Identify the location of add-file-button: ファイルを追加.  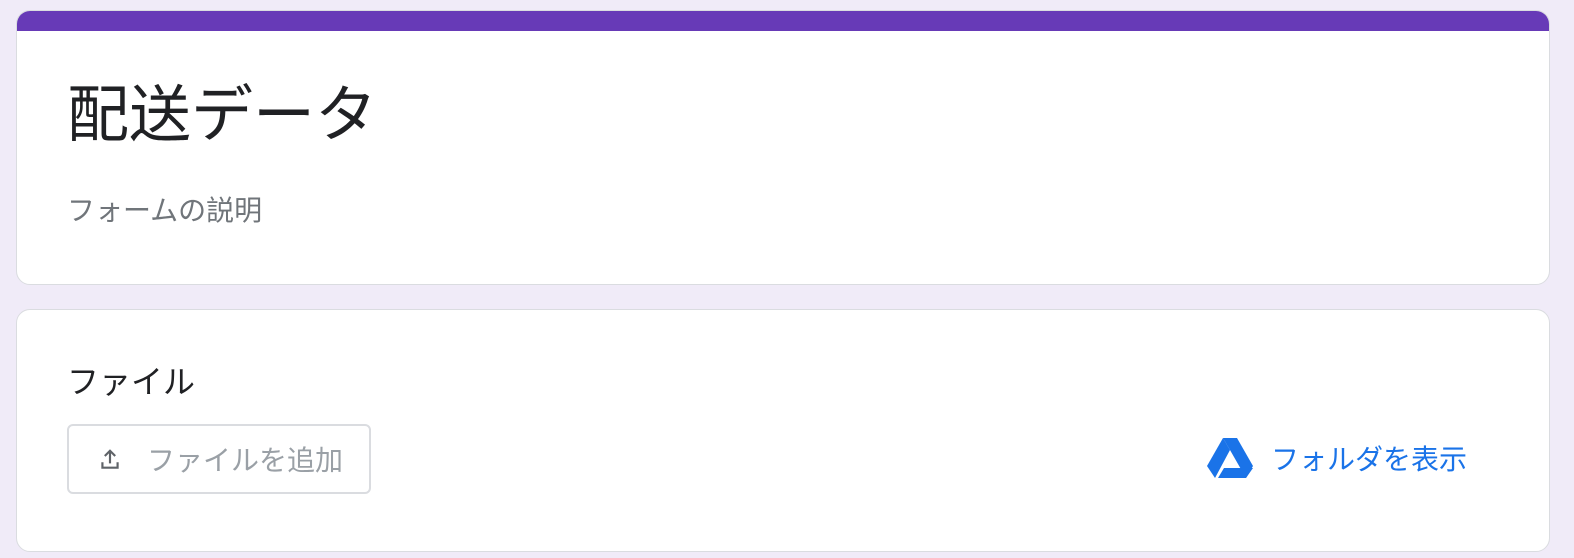
(219, 459).